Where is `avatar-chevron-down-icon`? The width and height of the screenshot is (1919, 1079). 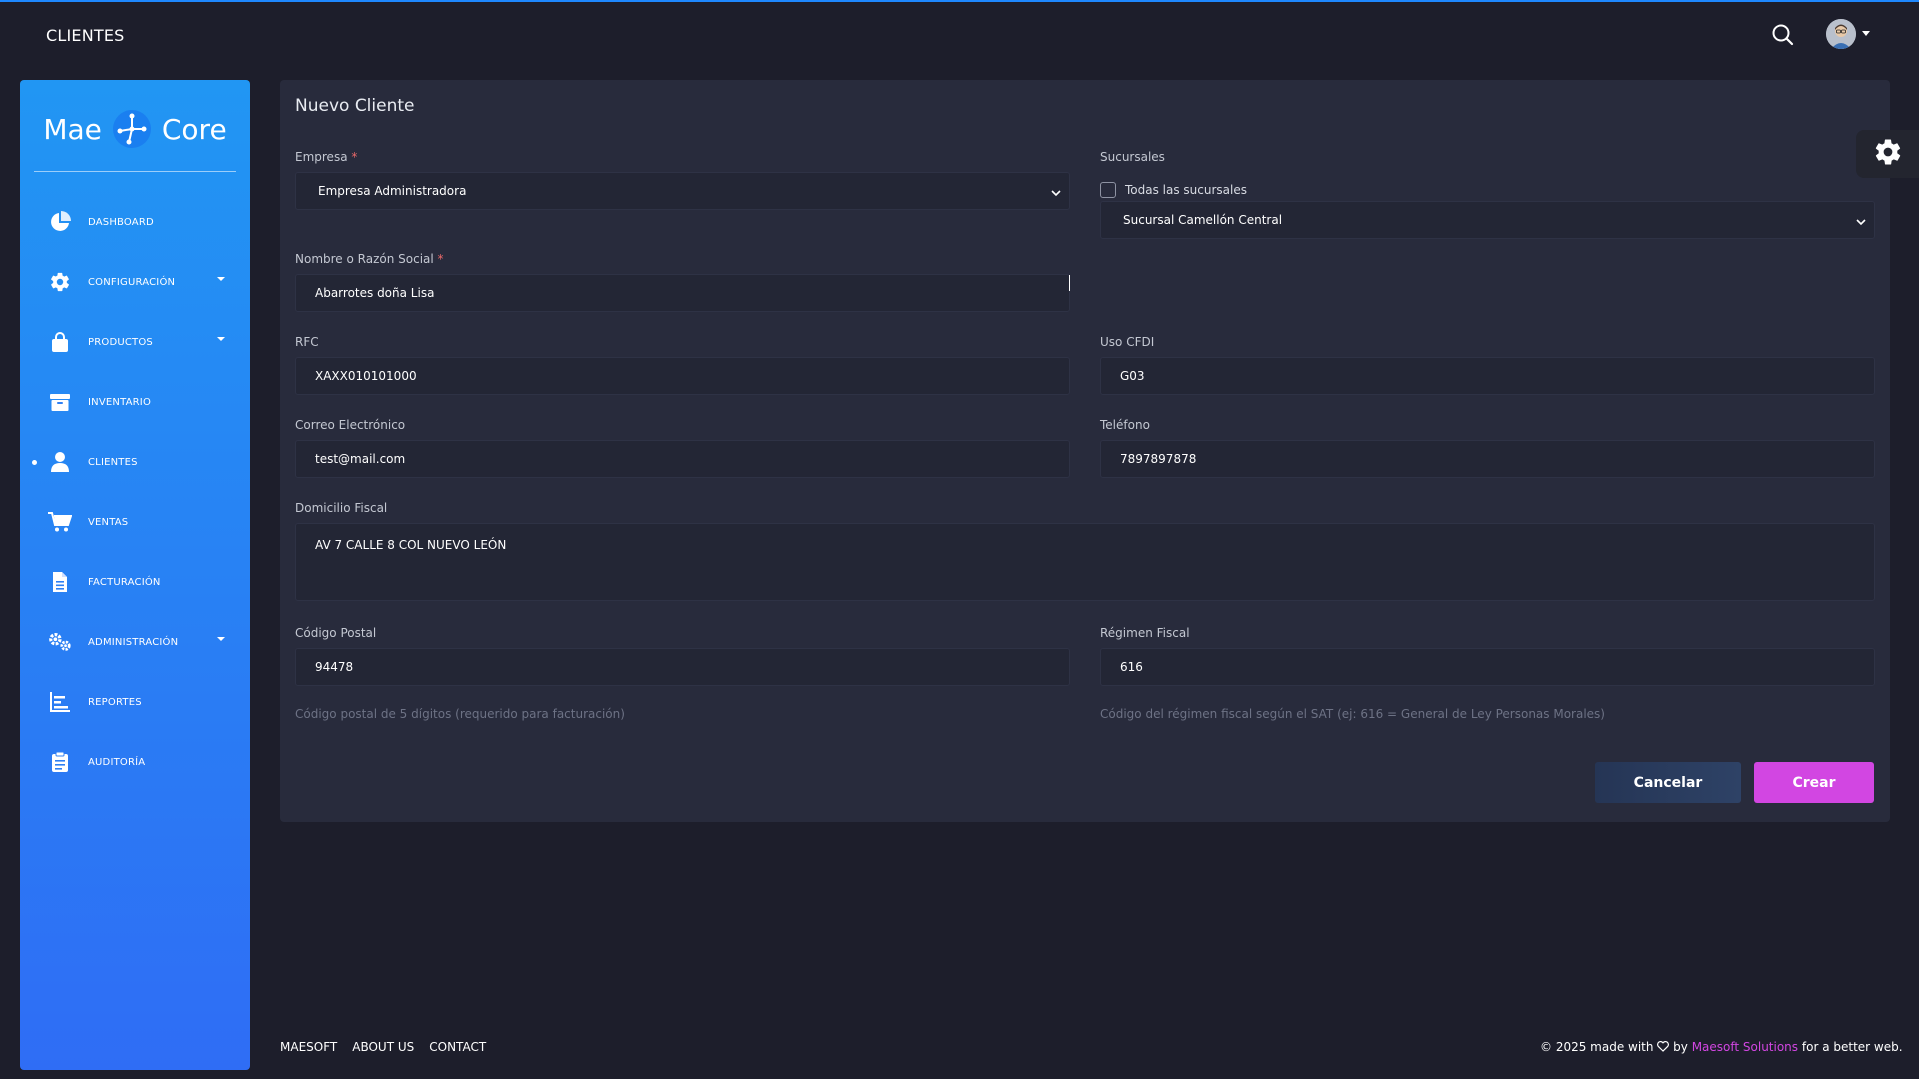
avatar-chevron-down-icon is located at coordinates (1866, 33).